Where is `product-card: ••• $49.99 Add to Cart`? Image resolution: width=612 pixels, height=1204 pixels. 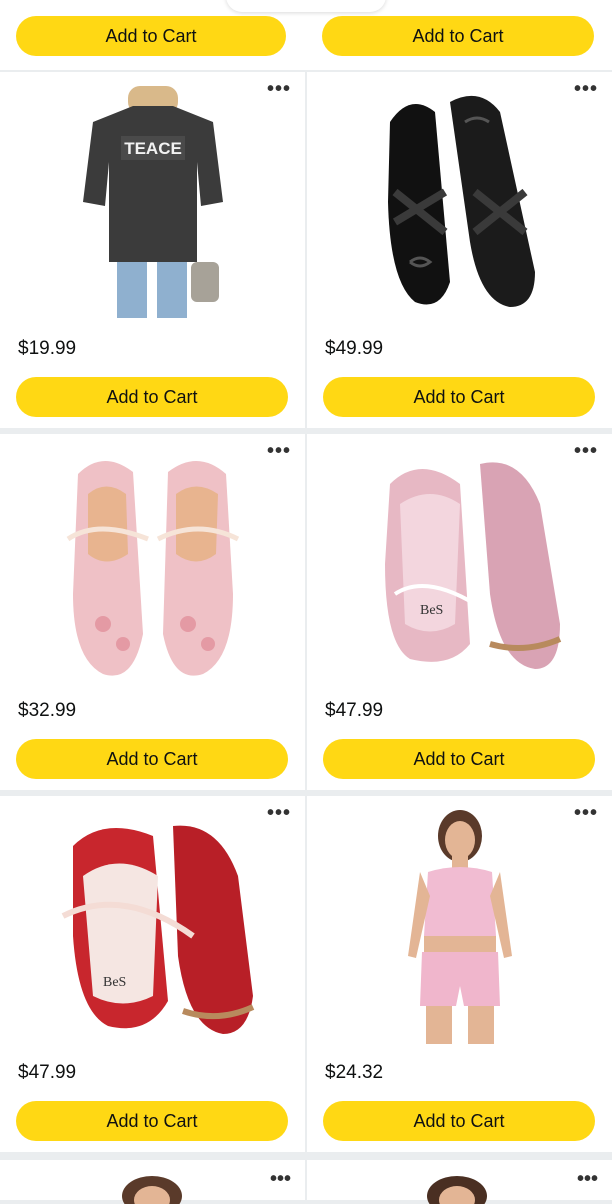
product-card: ••• $49.99 Add to Cart is located at coordinates (459, 250).